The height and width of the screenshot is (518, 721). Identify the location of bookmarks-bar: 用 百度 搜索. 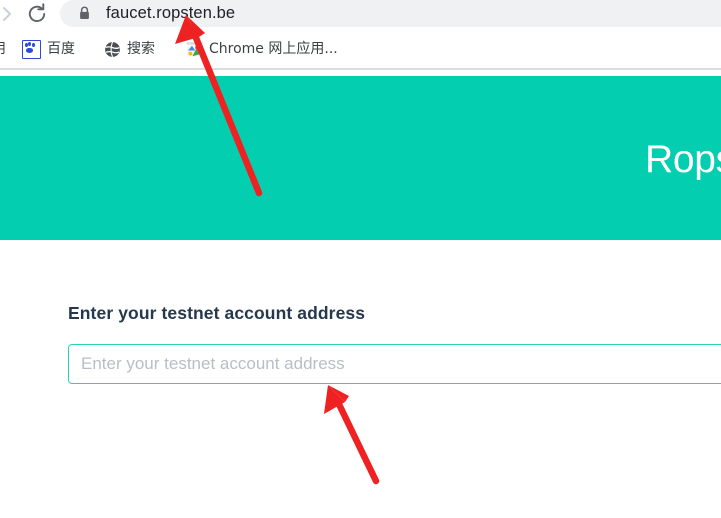
(360, 49).